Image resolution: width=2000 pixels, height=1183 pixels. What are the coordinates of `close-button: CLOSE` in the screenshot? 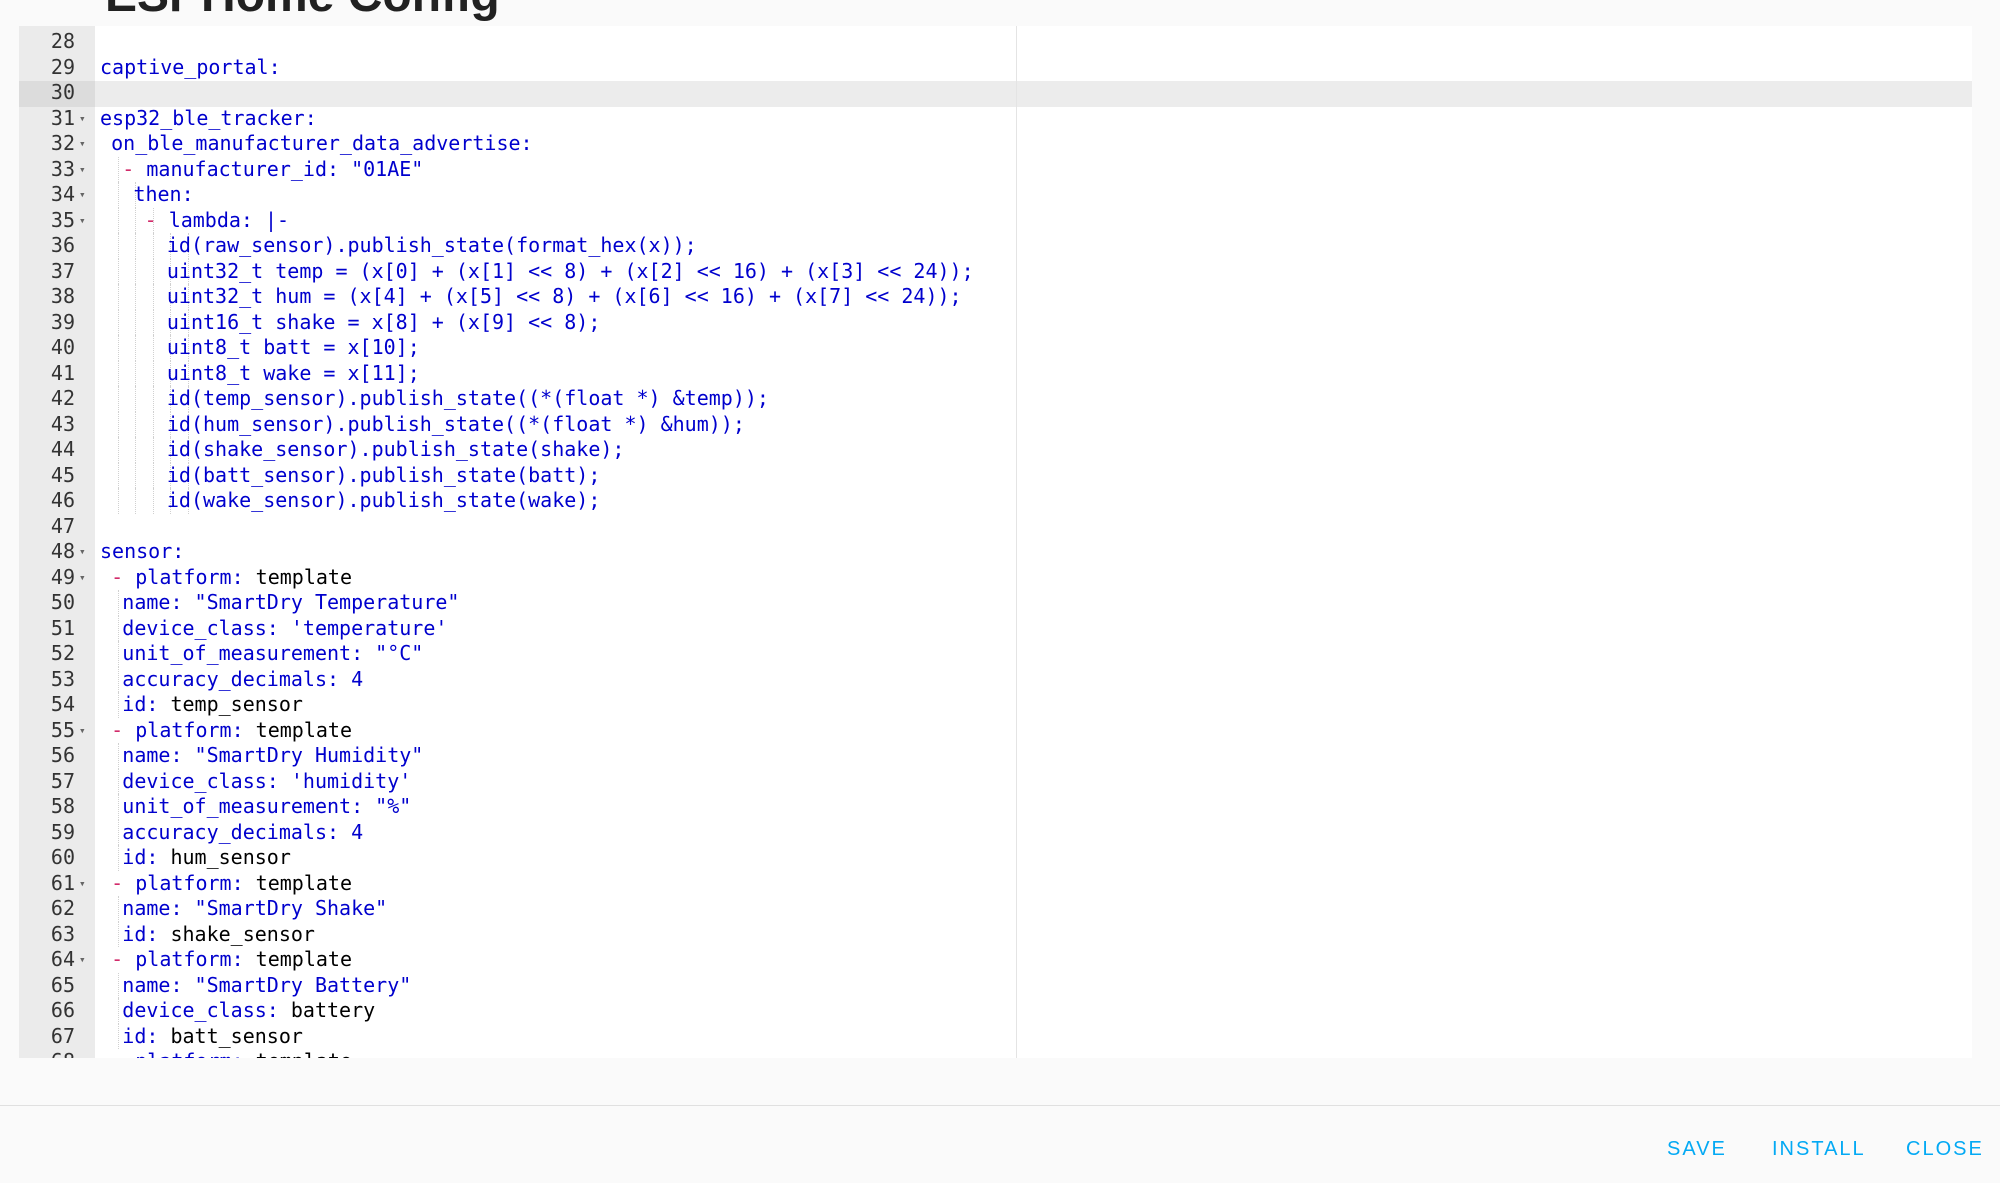 It's located at (1945, 1149).